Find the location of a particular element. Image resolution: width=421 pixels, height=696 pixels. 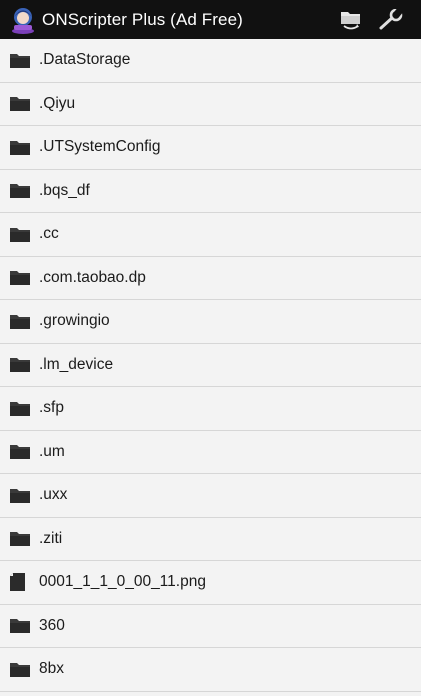

file-name-label: .com.taobao.dp is located at coordinates (92, 277).